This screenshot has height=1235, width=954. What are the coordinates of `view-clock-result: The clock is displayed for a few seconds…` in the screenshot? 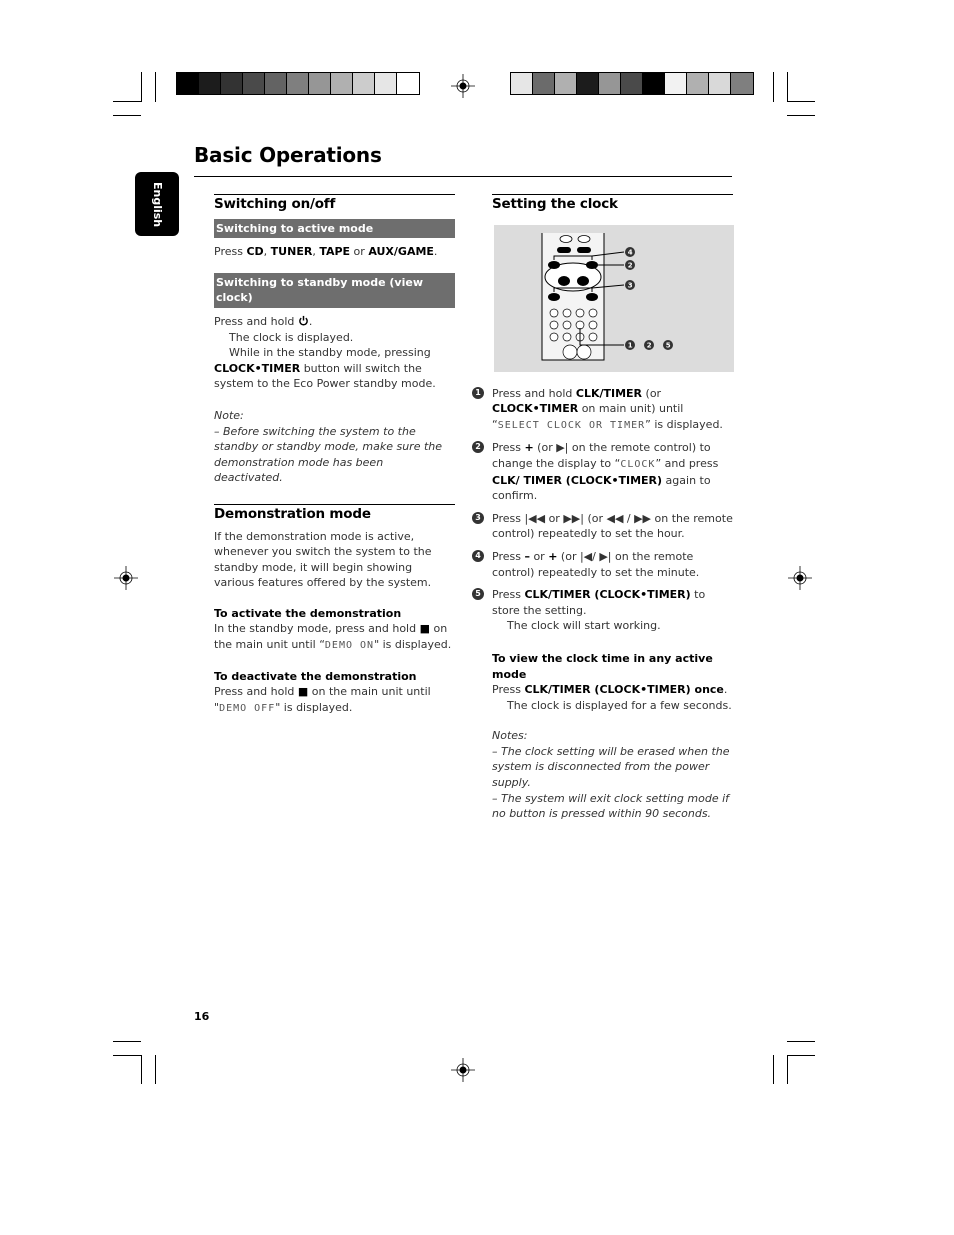 It's located at (619, 705).